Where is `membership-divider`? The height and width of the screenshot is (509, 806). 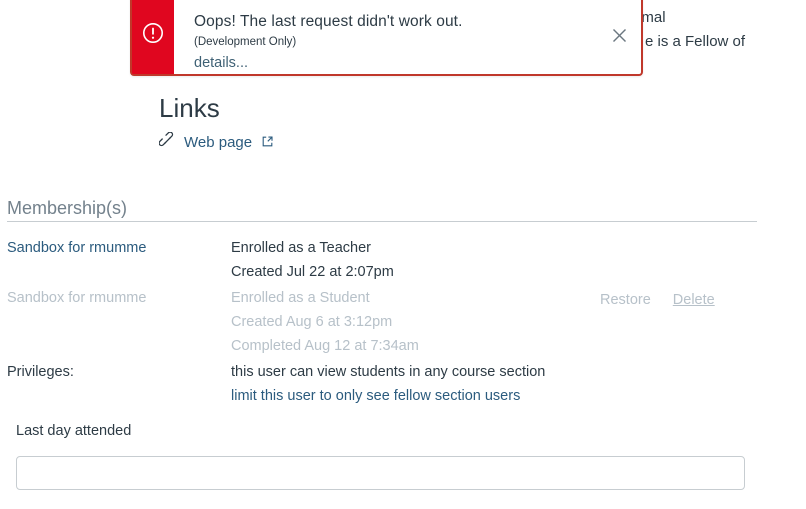 membership-divider is located at coordinates (382, 221).